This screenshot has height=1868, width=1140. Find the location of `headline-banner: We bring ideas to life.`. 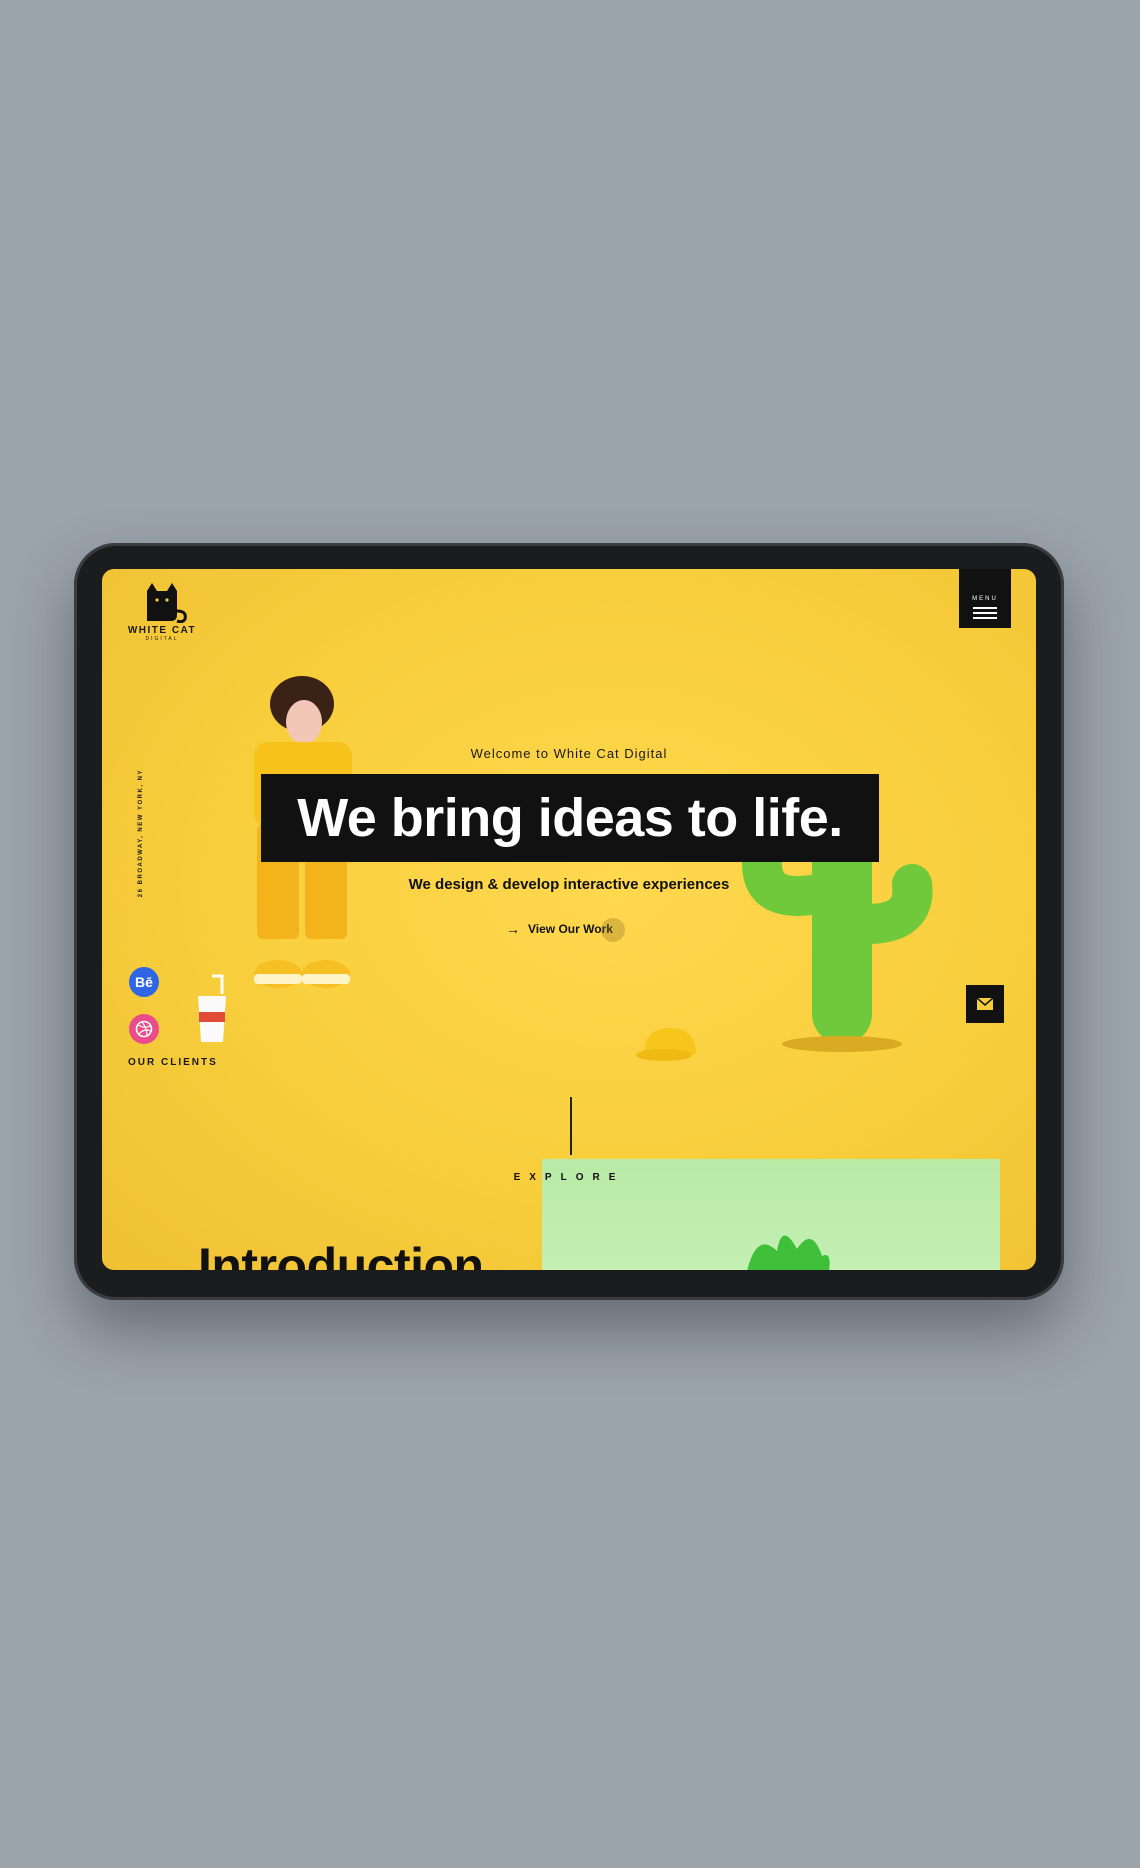

headline-banner: We bring ideas to life. is located at coordinates (570, 818).